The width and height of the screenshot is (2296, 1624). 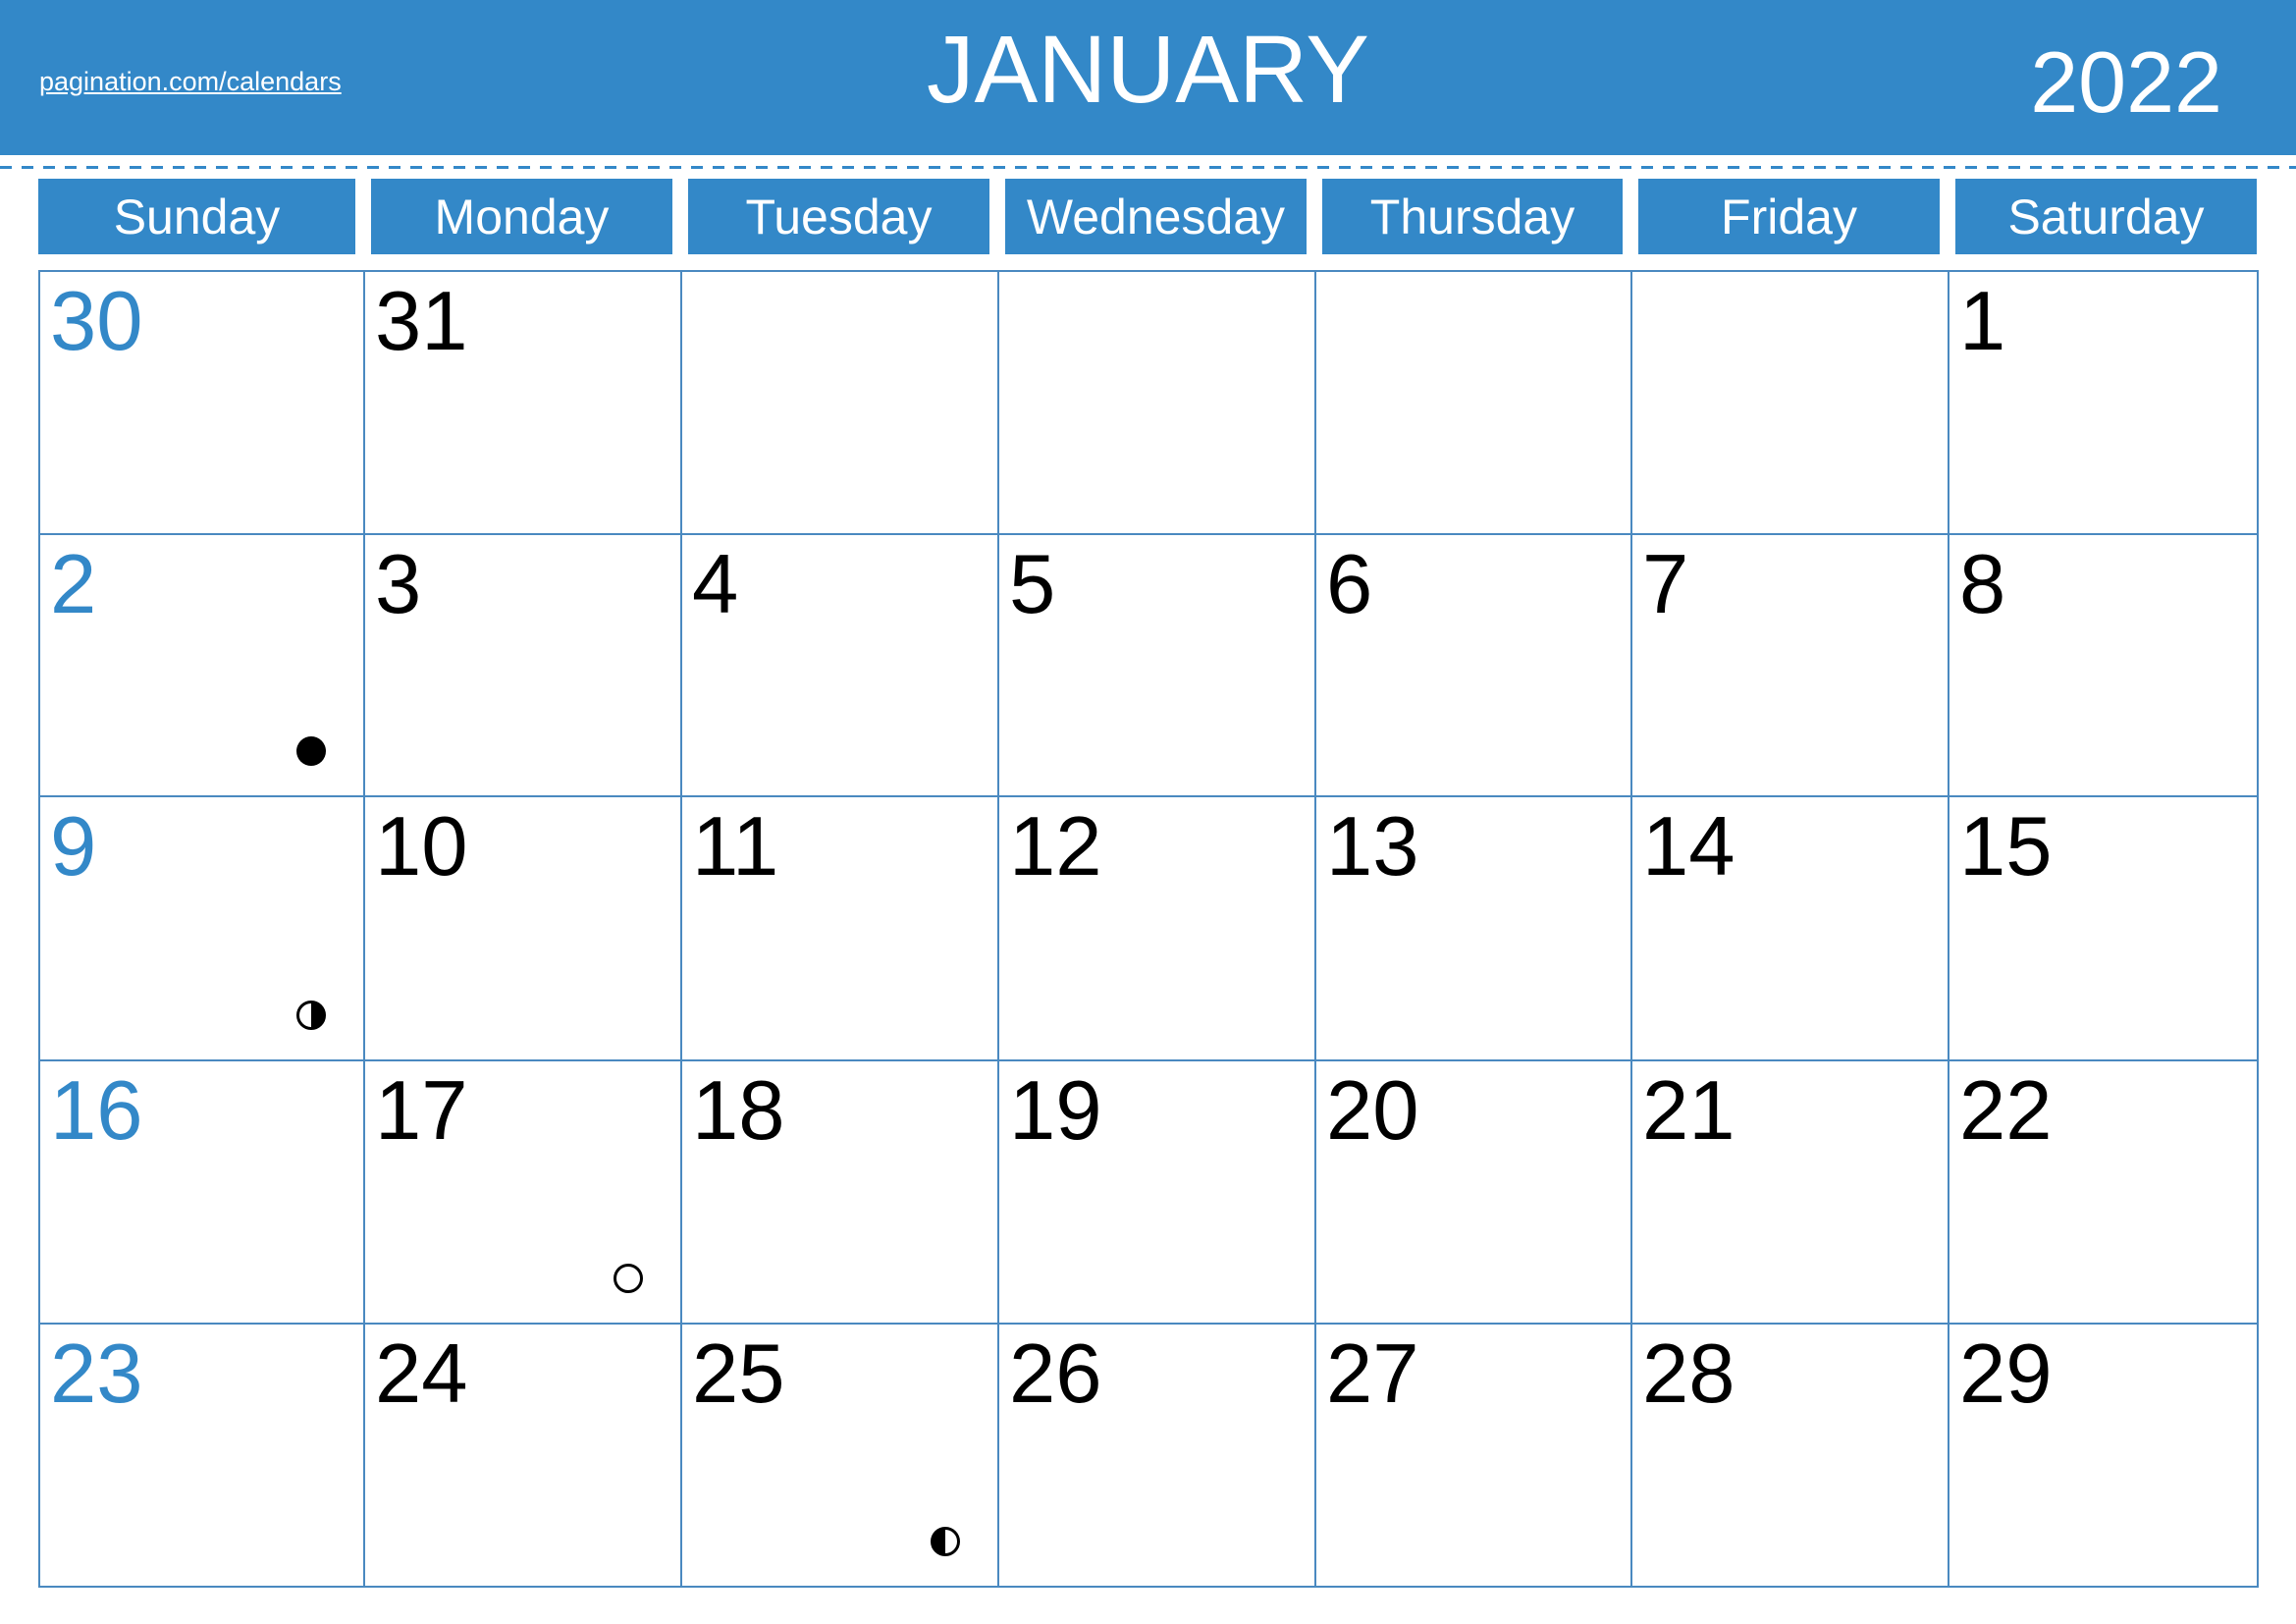 I want to click on day-cell: 12, so click(x=1156, y=928).